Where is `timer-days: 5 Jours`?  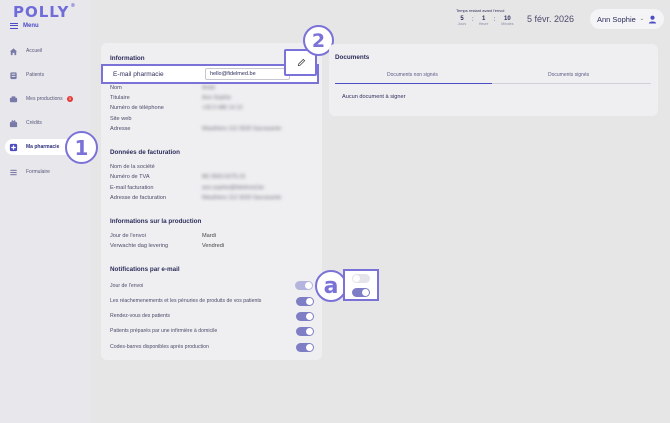 timer-days: 5 Jours is located at coordinates (462, 21).